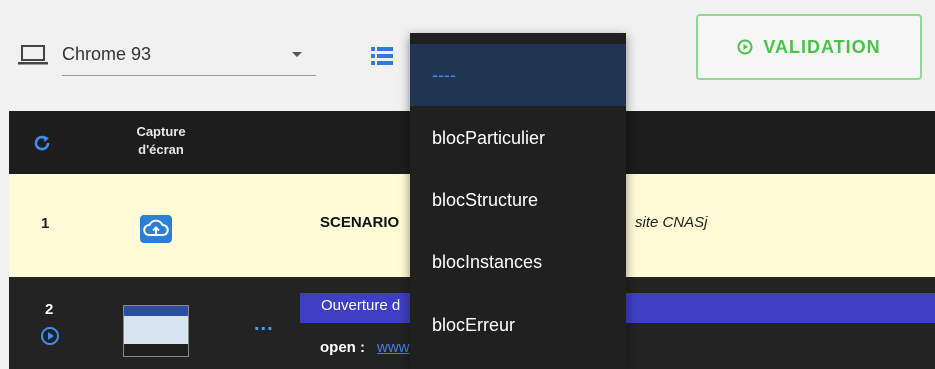 This screenshot has height=369, width=935. I want to click on capture-label-line2: d'écran, so click(161, 149).